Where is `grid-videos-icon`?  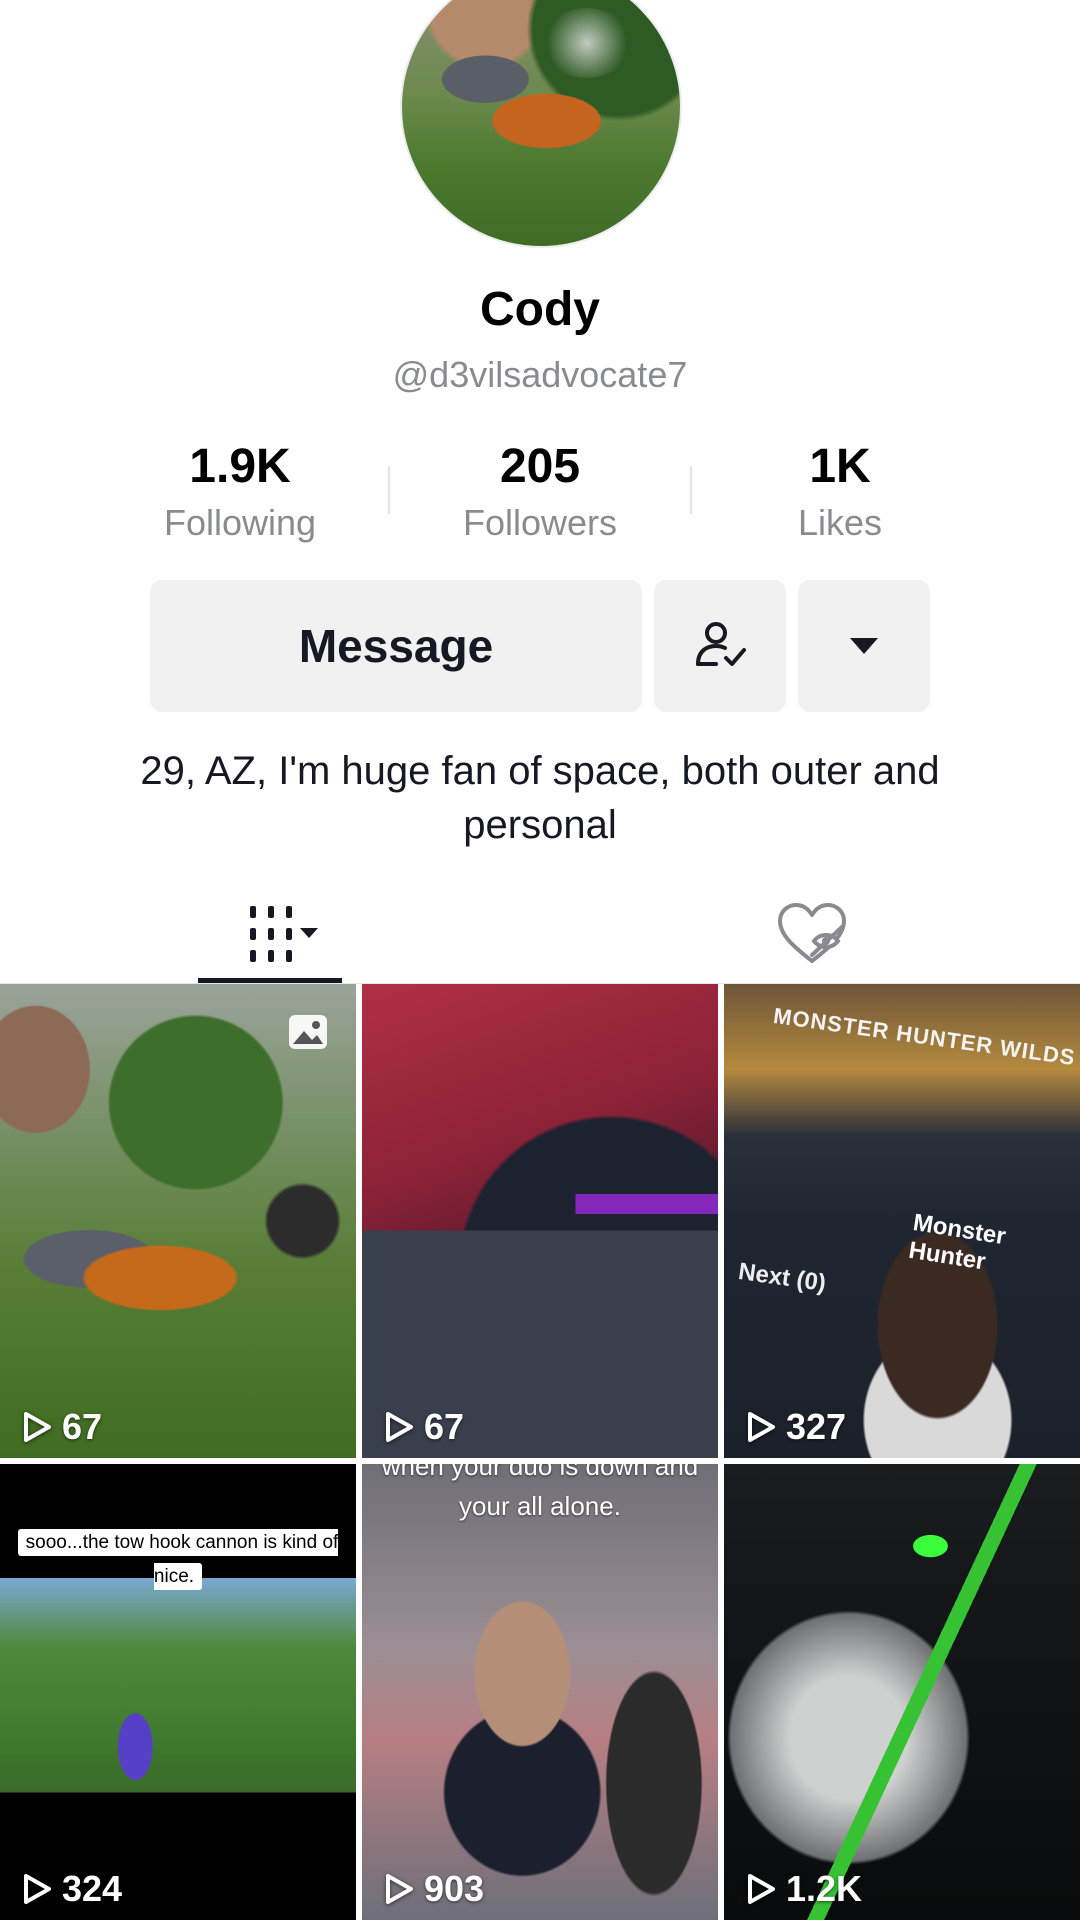
grid-videos-icon is located at coordinates (284, 934).